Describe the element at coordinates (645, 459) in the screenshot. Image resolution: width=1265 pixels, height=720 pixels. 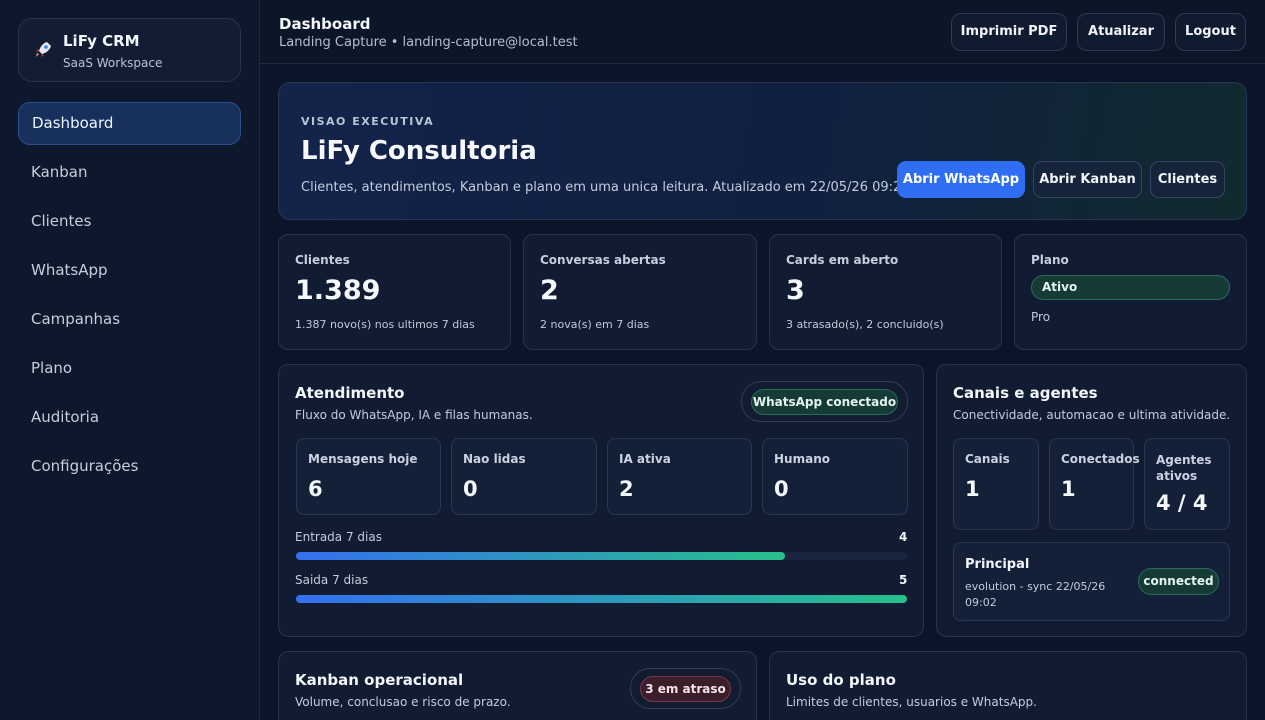
I see `metric-label: IA ativa` at that location.